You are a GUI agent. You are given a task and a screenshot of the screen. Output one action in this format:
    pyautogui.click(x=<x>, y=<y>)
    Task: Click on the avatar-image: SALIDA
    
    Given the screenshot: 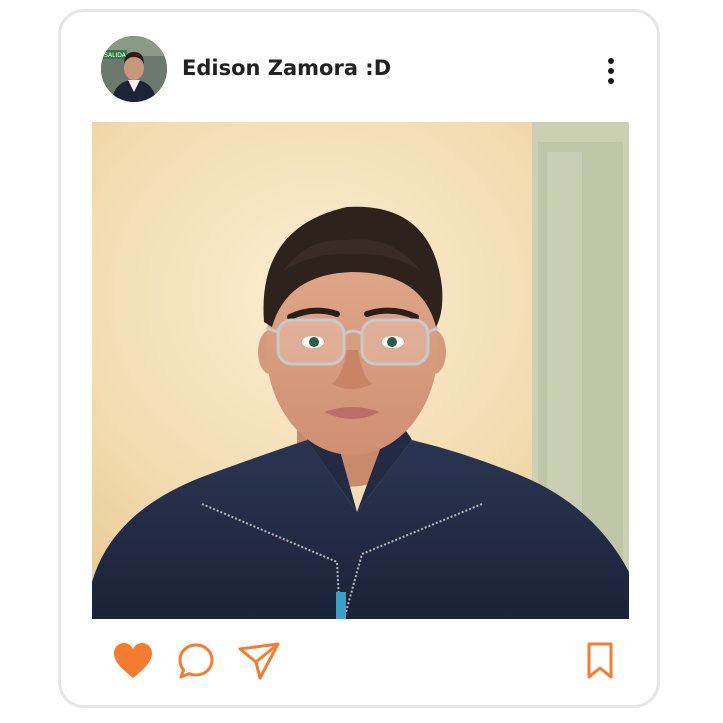 What is the action you would take?
    pyautogui.click(x=134, y=69)
    